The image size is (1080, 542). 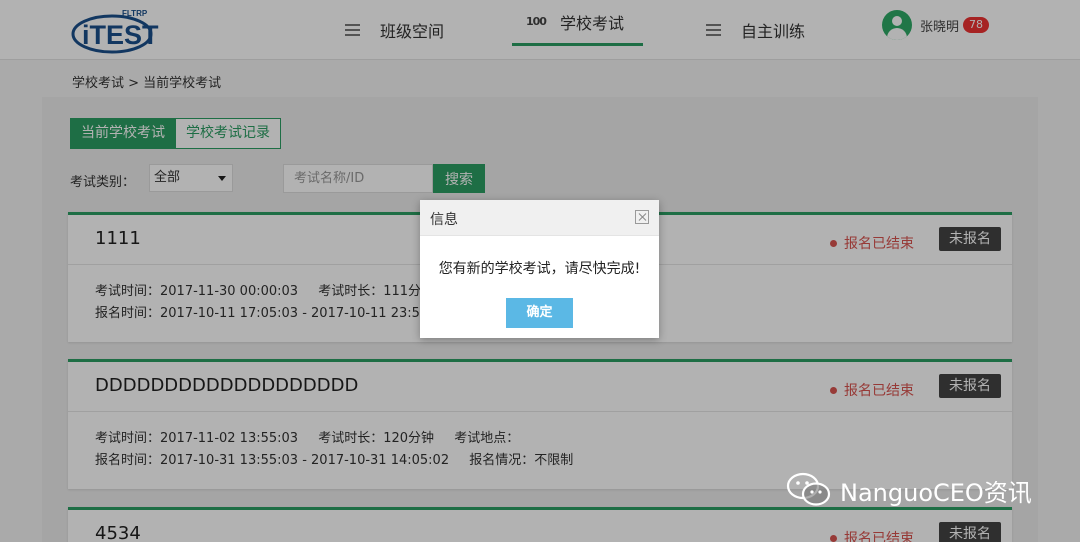 I want to click on watermark: NanguoCEO资讯, so click(x=909, y=490).